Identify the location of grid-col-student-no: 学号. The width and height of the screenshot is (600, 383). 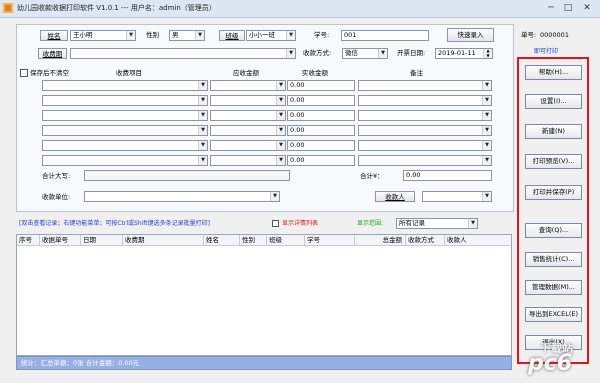
(330, 240).